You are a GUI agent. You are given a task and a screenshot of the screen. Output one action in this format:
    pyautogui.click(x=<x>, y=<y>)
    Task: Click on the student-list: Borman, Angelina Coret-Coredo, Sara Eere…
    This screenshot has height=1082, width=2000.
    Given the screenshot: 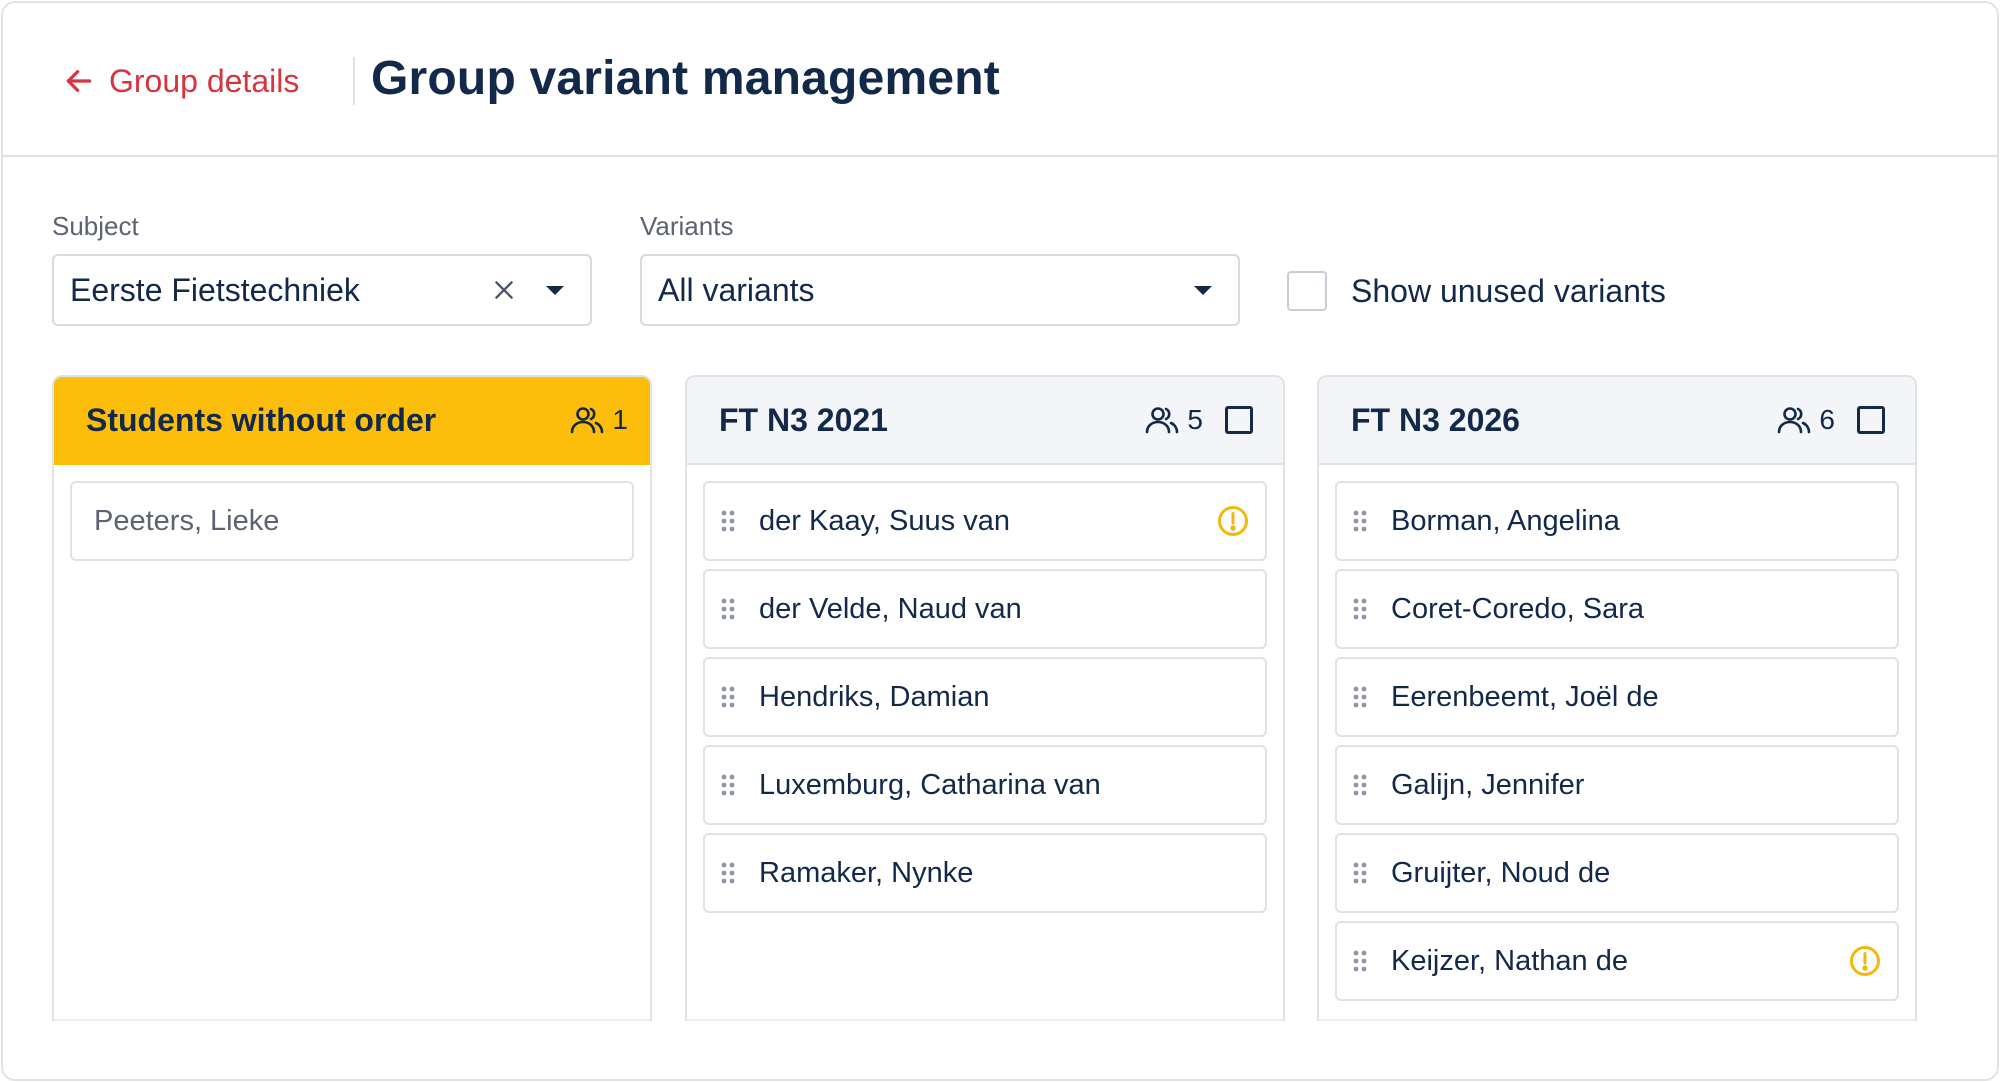 What is the action you would take?
    pyautogui.click(x=1617, y=745)
    